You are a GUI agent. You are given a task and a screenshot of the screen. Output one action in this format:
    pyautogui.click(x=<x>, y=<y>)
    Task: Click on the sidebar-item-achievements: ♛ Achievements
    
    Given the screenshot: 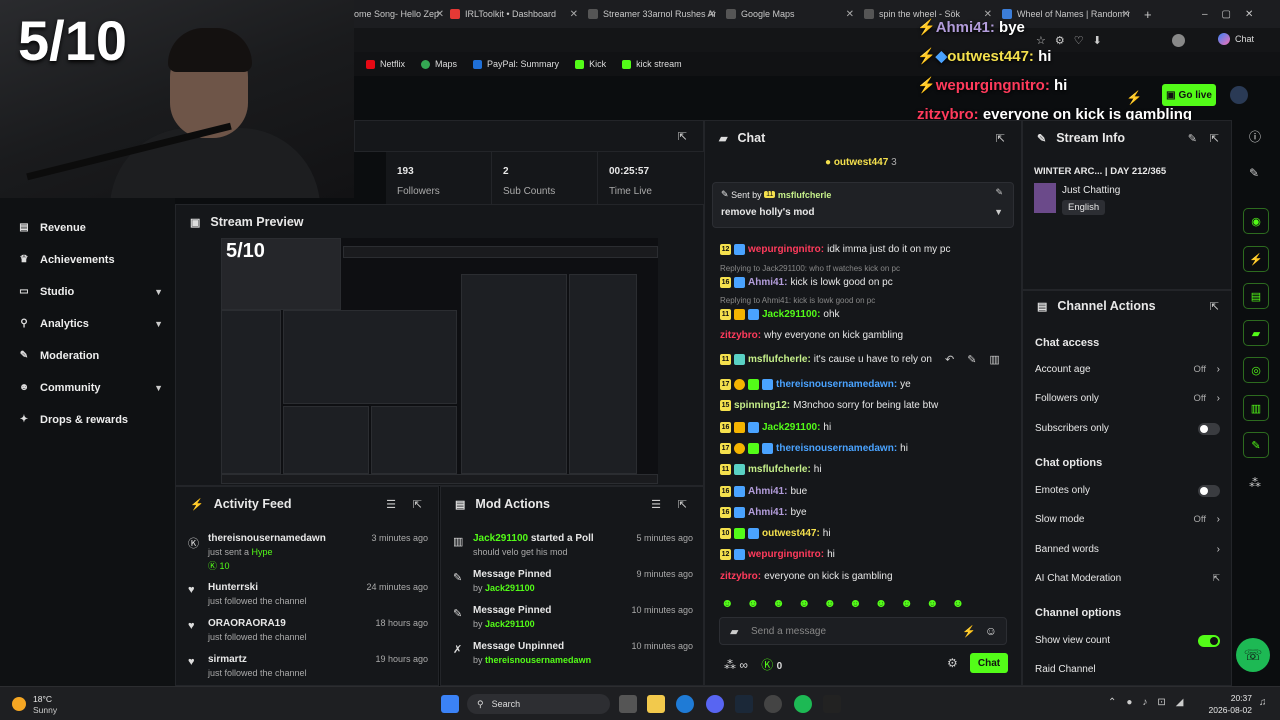 What is the action you would take?
    pyautogui.click(x=90, y=260)
    